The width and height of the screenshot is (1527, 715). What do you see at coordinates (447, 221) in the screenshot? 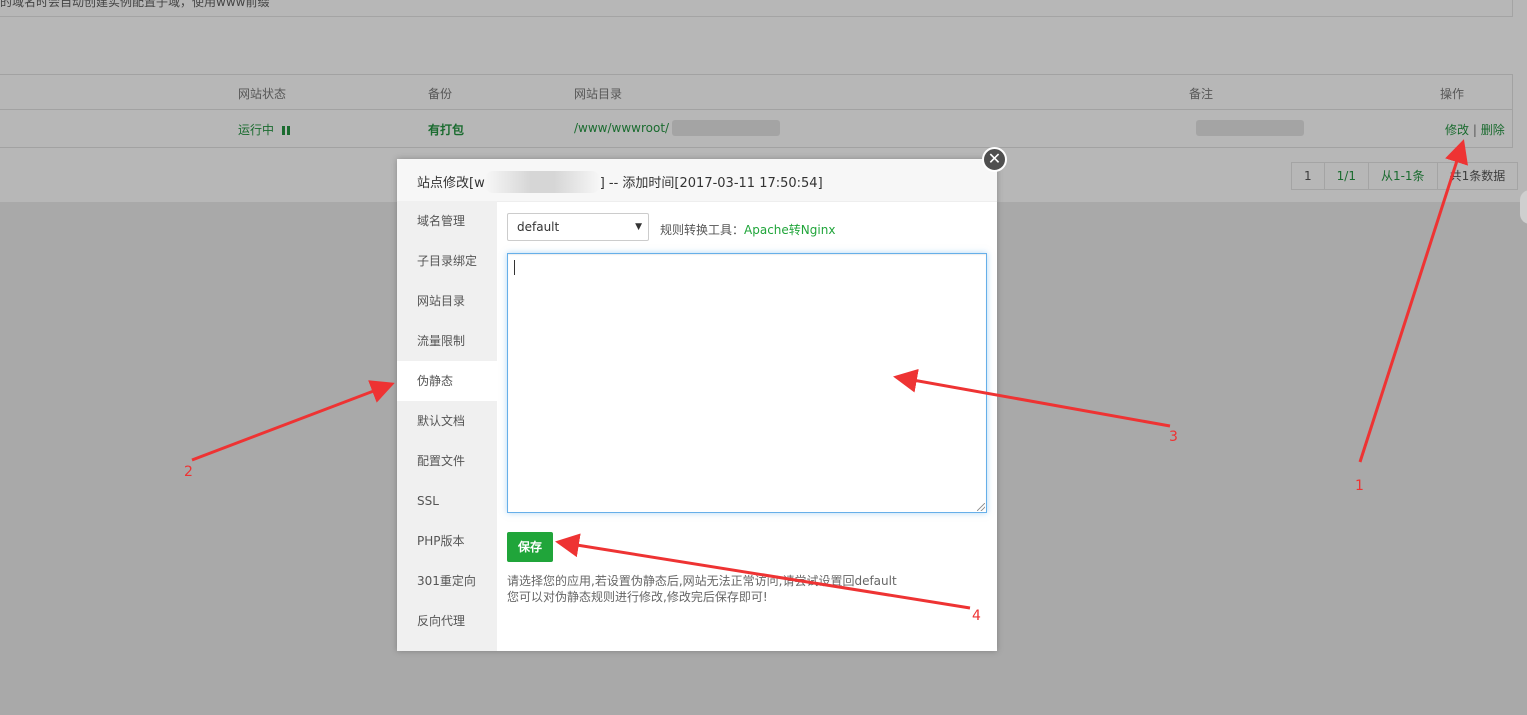
I see `nav-domain: 域名管理` at bounding box center [447, 221].